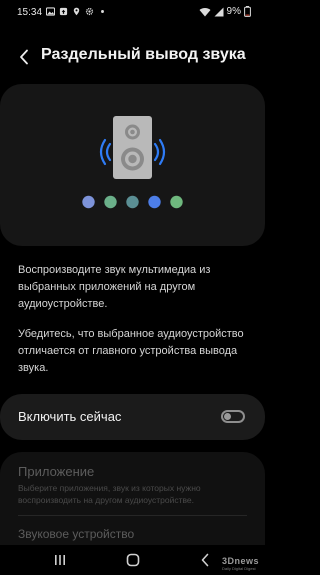  What do you see at coordinates (76, 534) in the screenshot?
I see `device-section-title: Звуковое устройство` at bounding box center [76, 534].